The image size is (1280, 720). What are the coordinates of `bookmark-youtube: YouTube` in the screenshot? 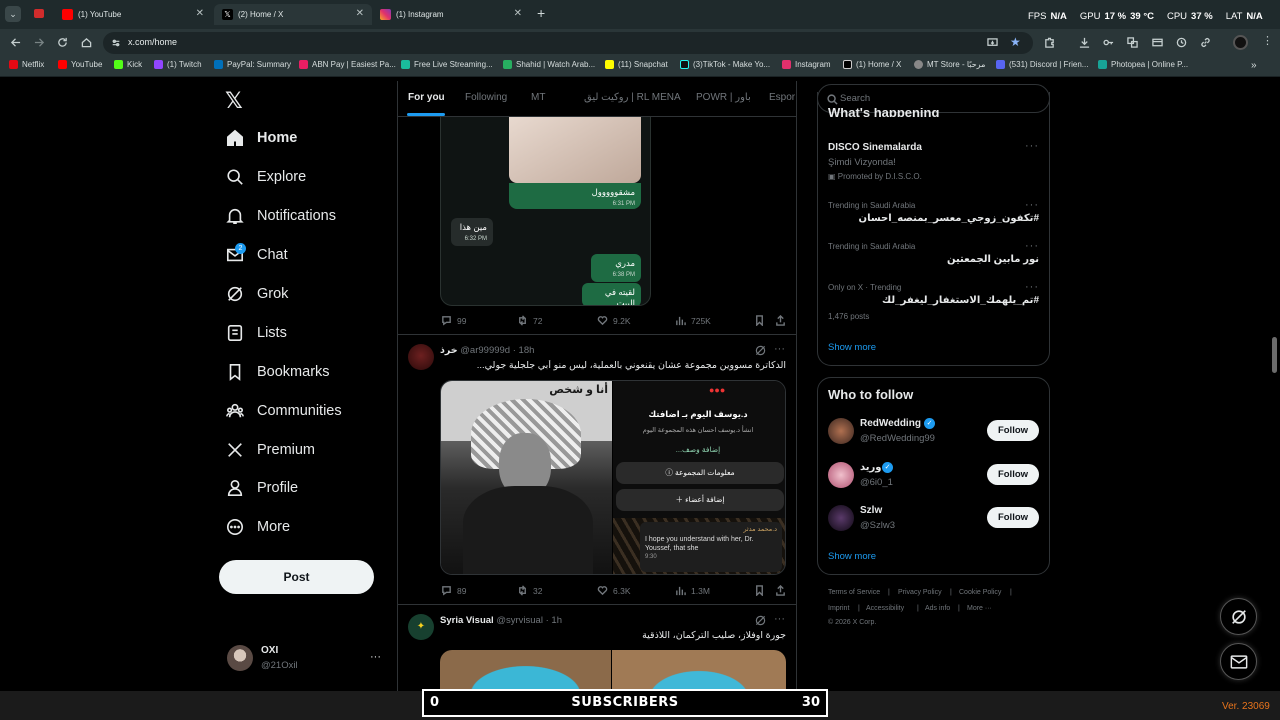 It's located at (80, 64).